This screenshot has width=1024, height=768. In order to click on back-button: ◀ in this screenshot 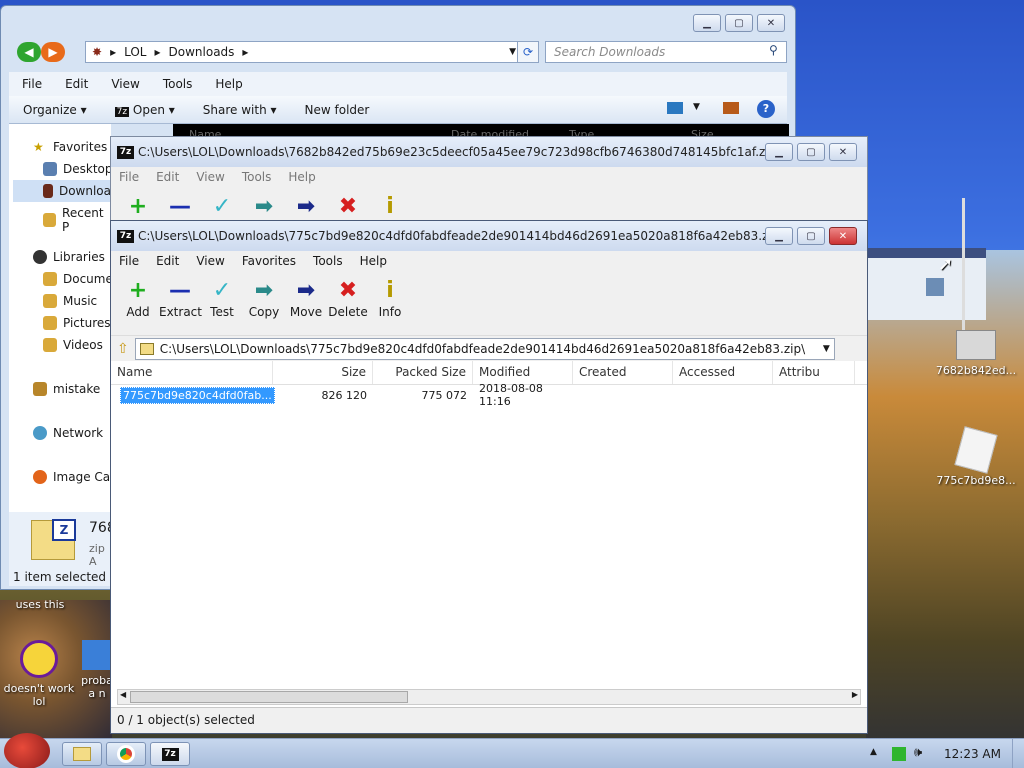, I will do `click(29, 52)`.